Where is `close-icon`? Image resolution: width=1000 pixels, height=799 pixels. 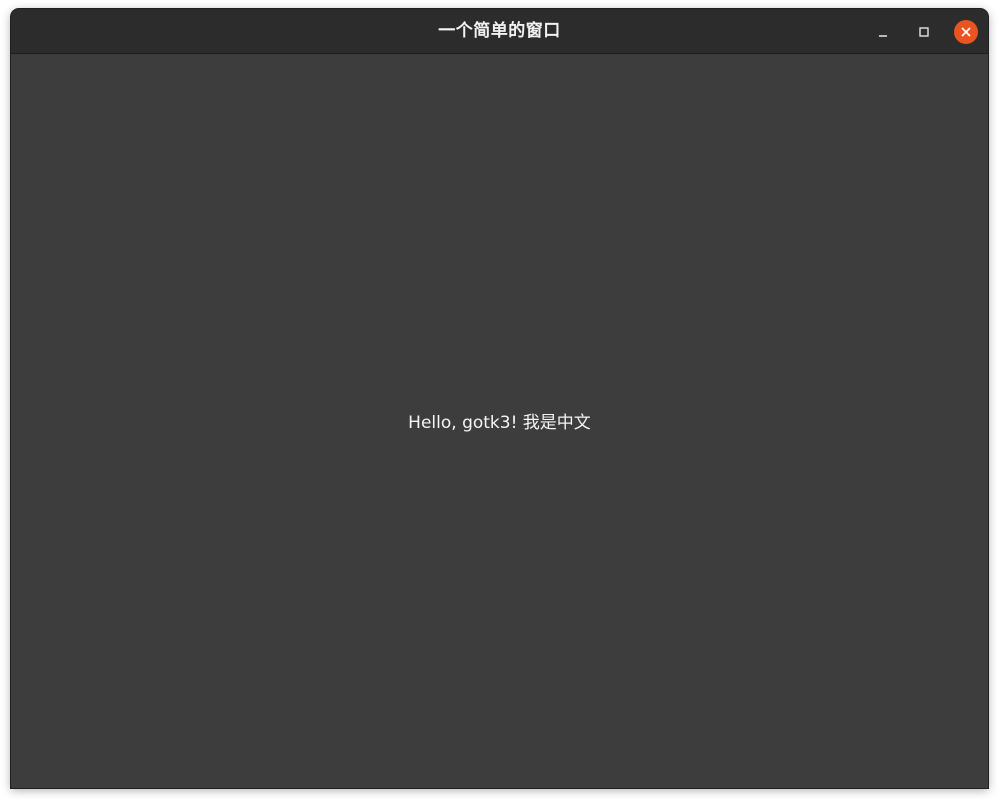
close-icon is located at coordinates (966, 32).